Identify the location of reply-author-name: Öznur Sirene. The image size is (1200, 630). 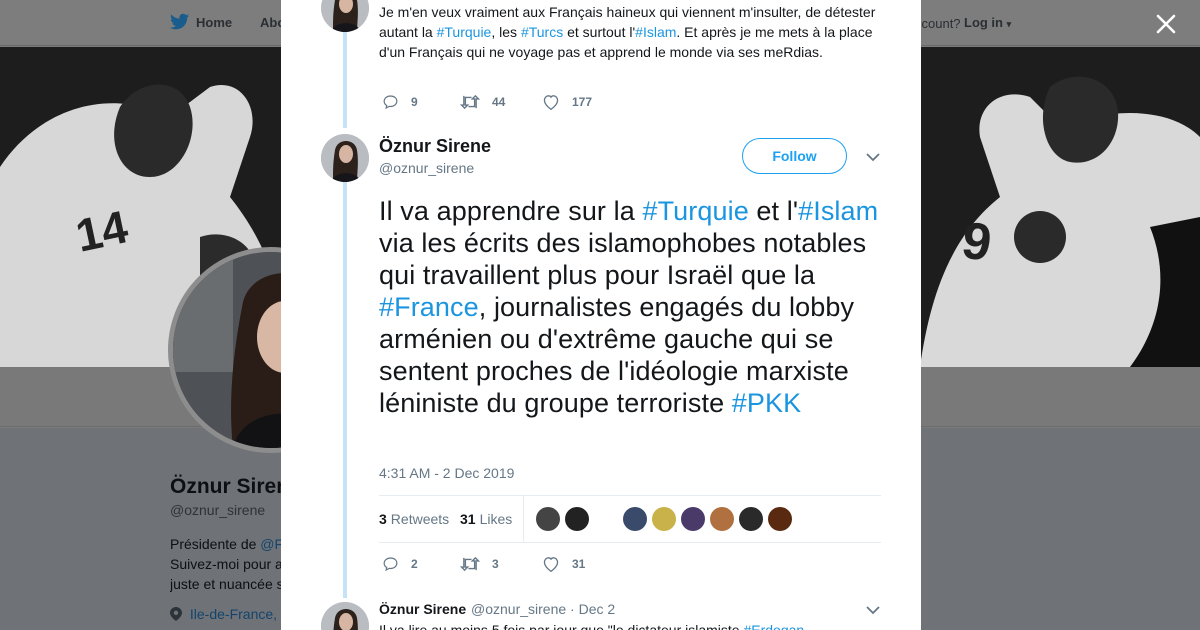
(422, 609).